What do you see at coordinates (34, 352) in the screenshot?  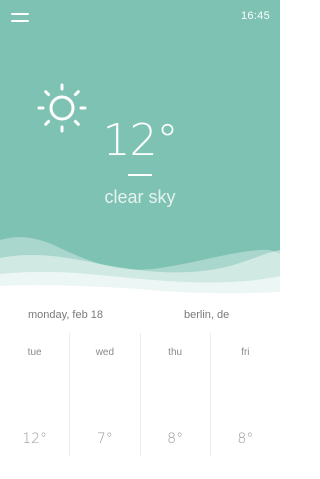 I see `forecast-day-name: tue` at bounding box center [34, 352].